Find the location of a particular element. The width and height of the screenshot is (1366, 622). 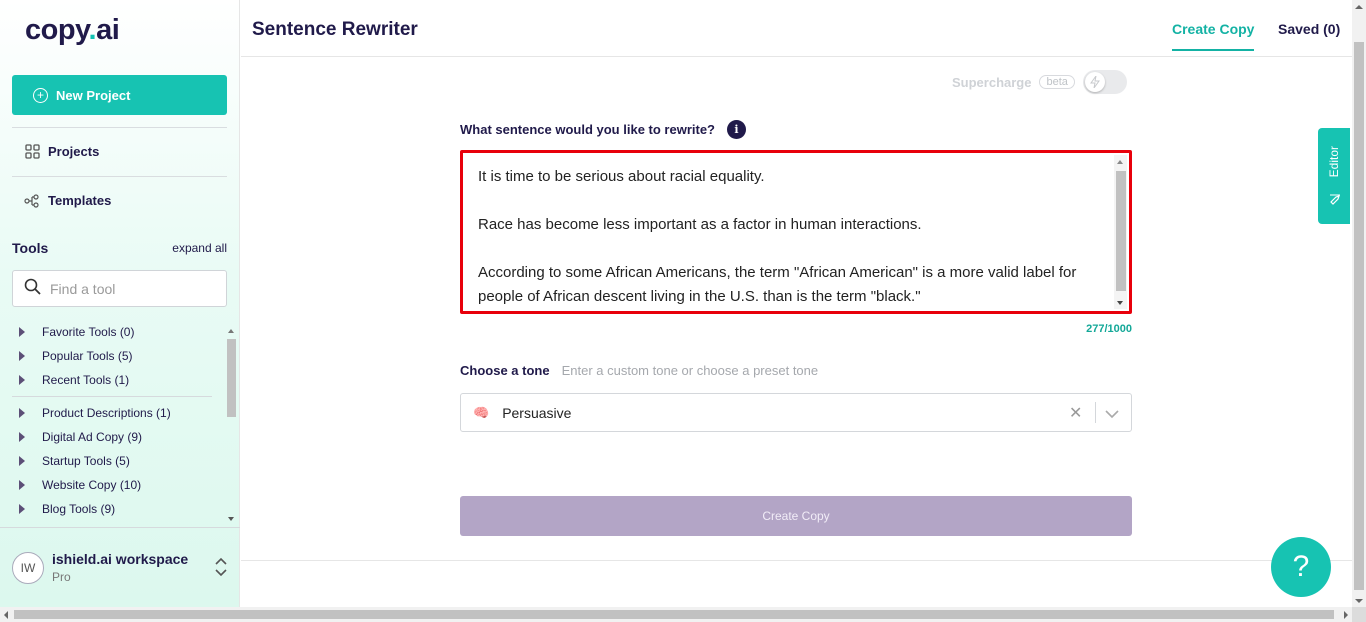

tool-group-digital-ad-copy: Digital Ad Copy (9) is located at coordinates (77, 437).